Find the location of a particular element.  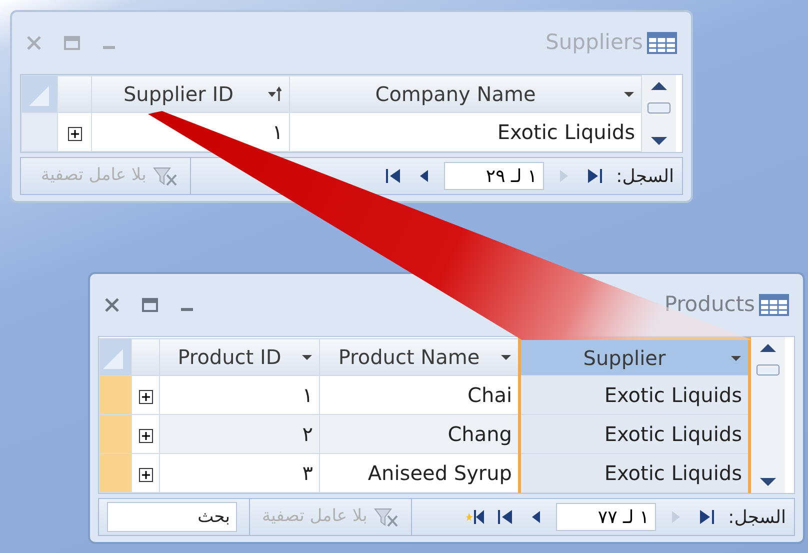

column-header: Product Name is located at coordinates (420, 357).